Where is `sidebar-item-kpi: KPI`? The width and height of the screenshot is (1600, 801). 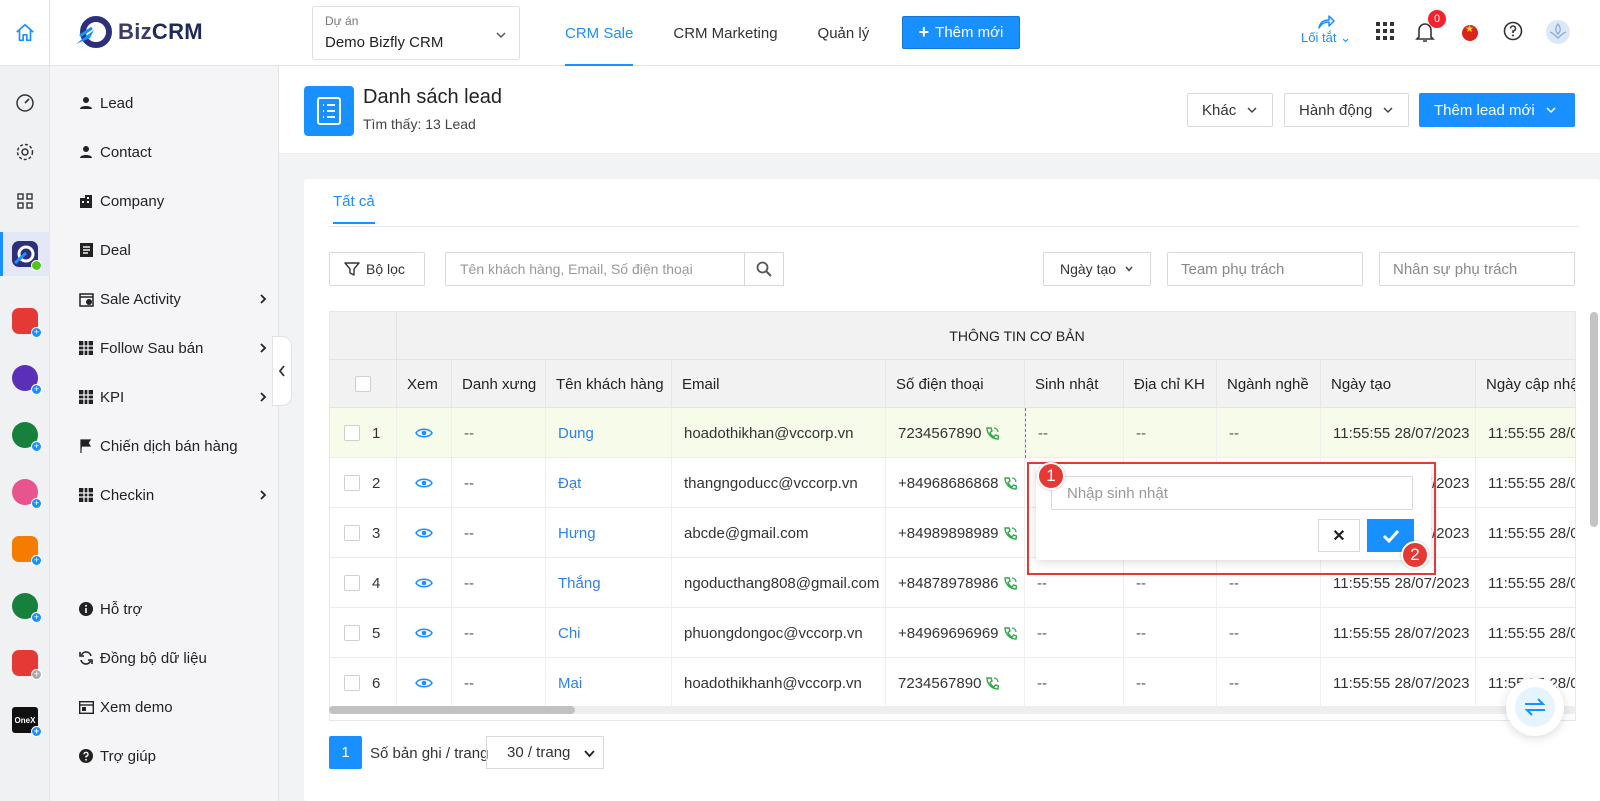 sidebar-item-kpi: KPI is located at coordinates (176, 397).